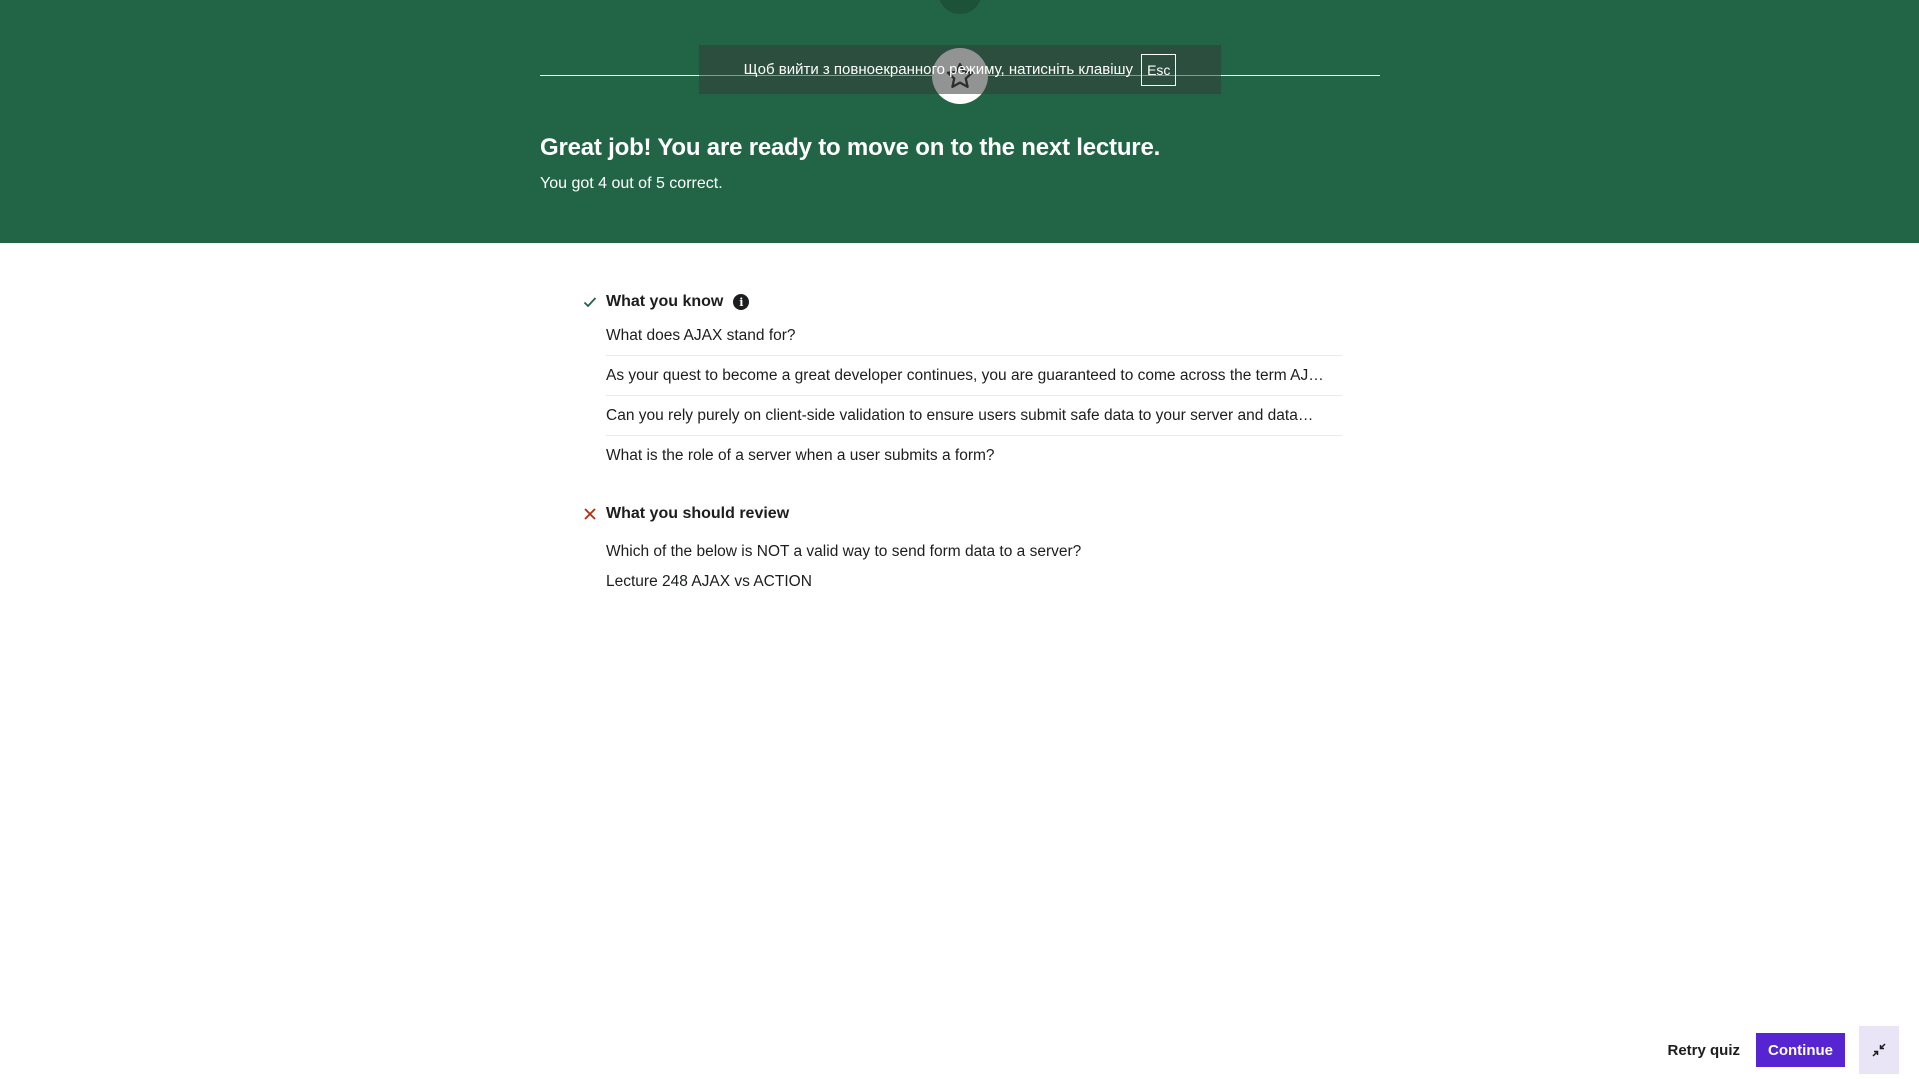 This screenshot has height=1079, width=1919. Describe the element at coordinates (665, 301) in the screenshot. I see `known-section-title: What you know` at that location.